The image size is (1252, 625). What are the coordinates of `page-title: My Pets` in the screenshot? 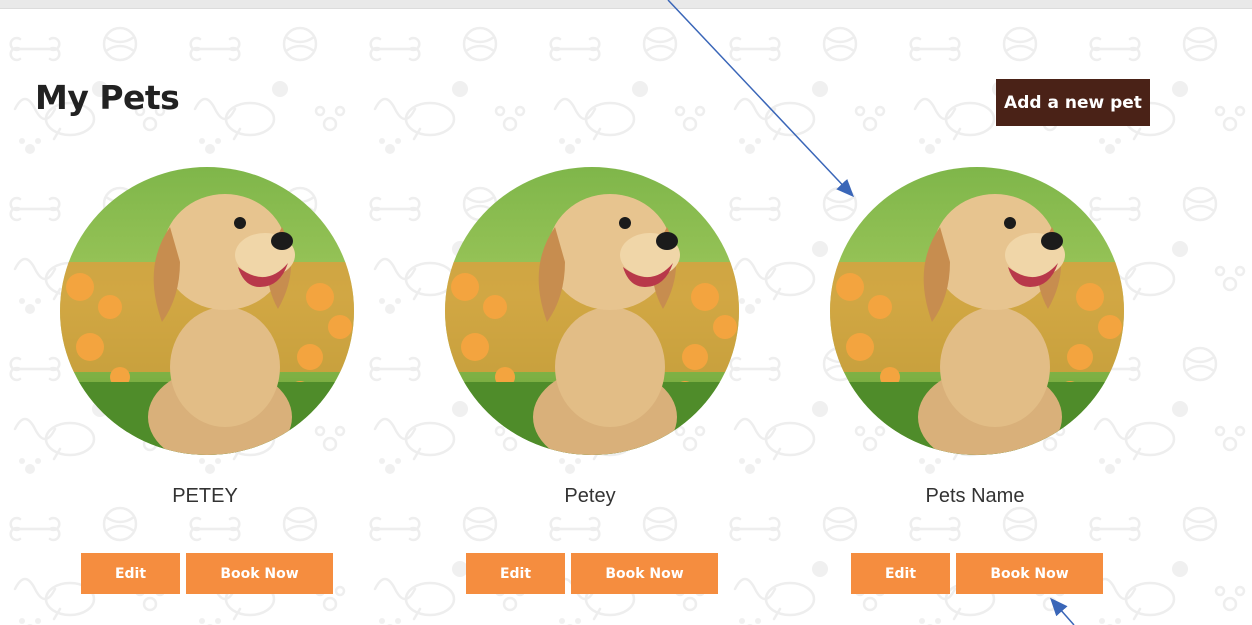 It's located at (107, 97).